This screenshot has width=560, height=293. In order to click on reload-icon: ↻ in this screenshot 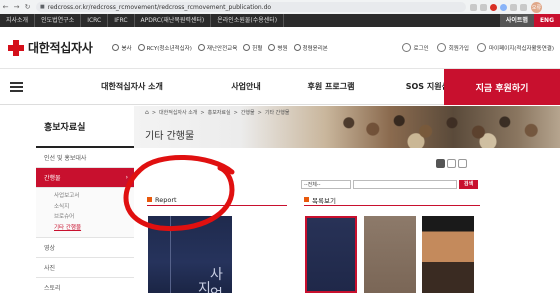, I will do `click(27, 7)`.